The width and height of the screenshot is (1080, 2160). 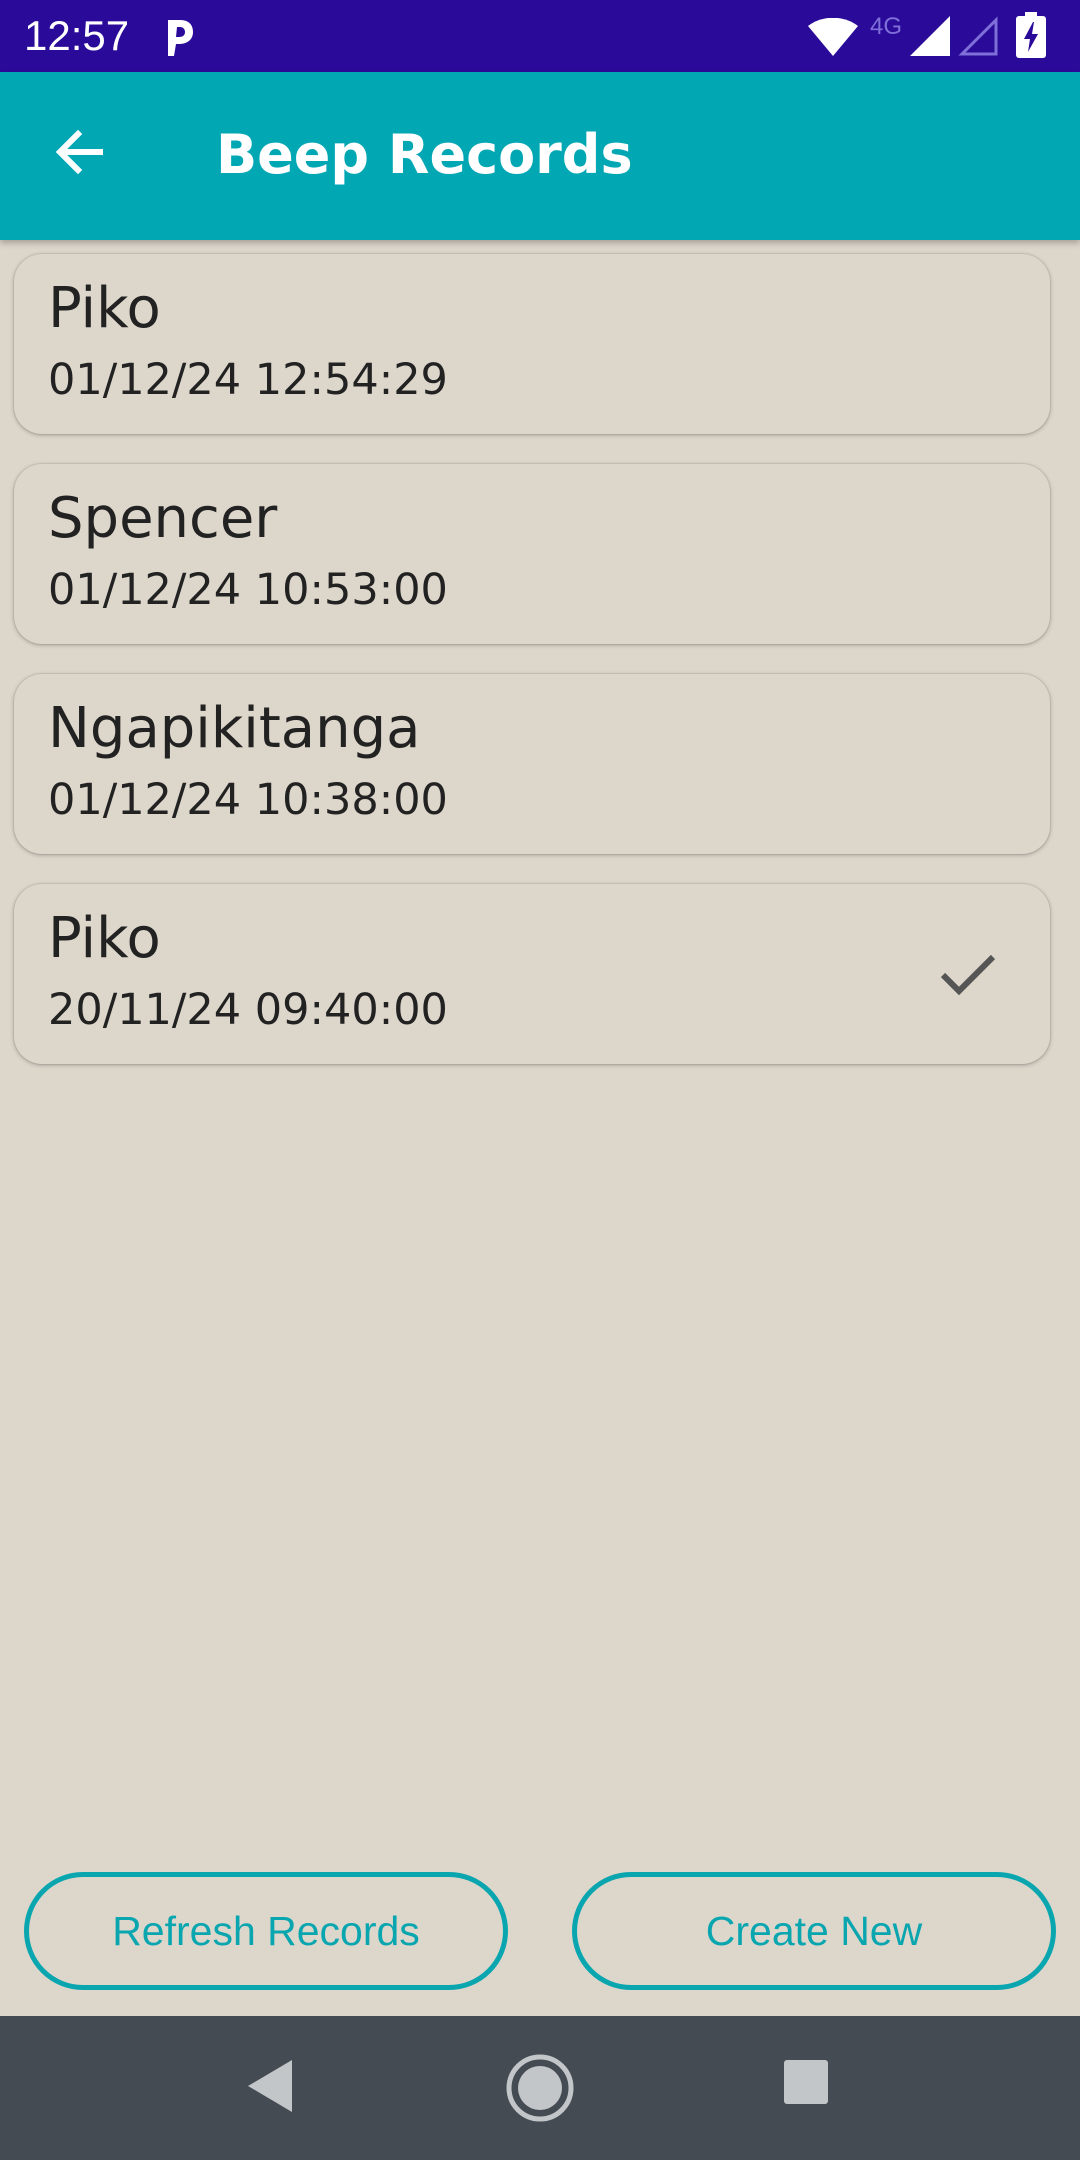 I want to click on battery-charging-icon, so click(x=1031, y=35).